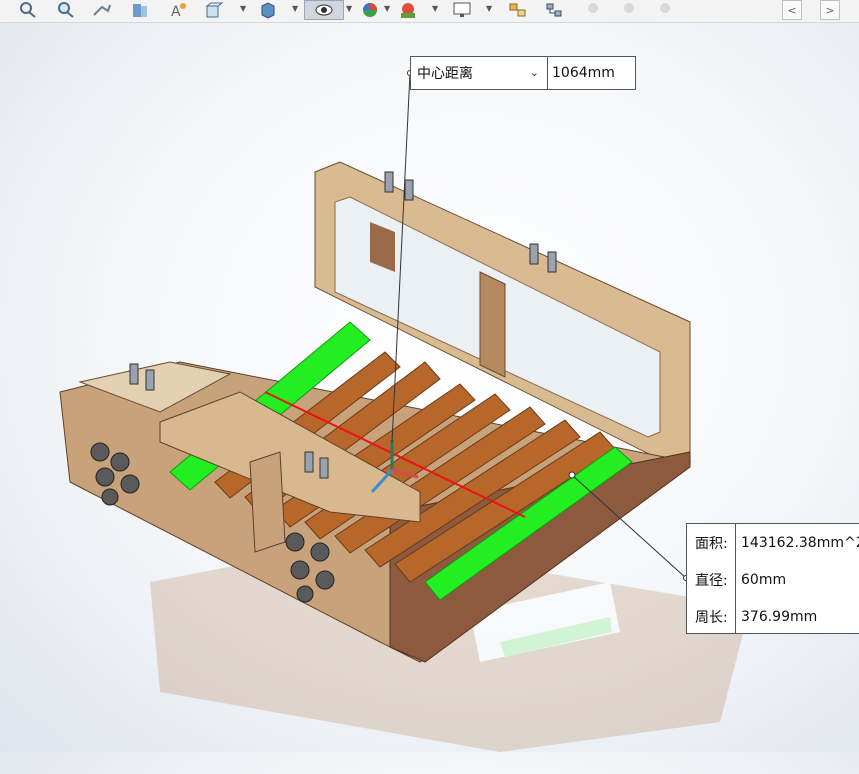 The image size is (859, 774). What do you see at coordinates (370, 10) in the screenshot?
I see `edit-appearance-icon` at bounding box center [370, 10].